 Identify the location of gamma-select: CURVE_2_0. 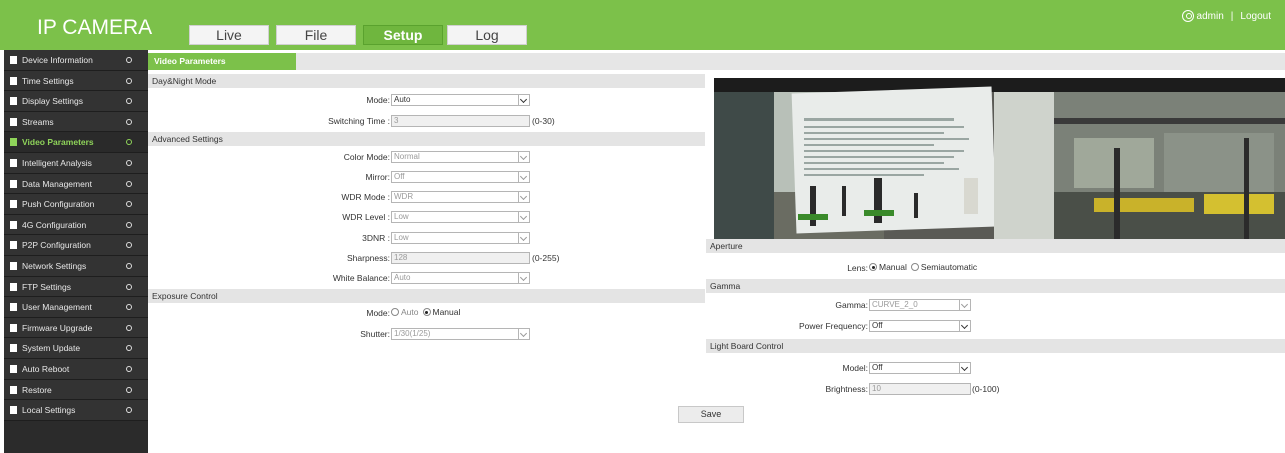
(920, 305).